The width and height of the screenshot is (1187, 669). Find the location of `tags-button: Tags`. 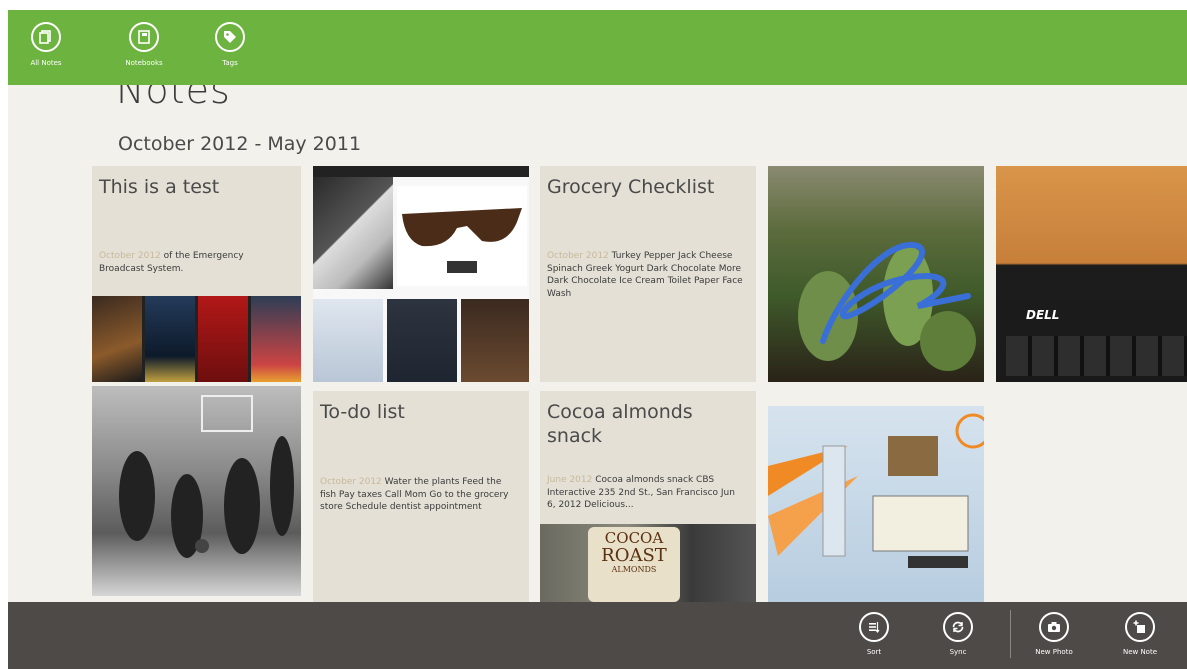

tags-button: Tags is located at coordinates (230, 44).